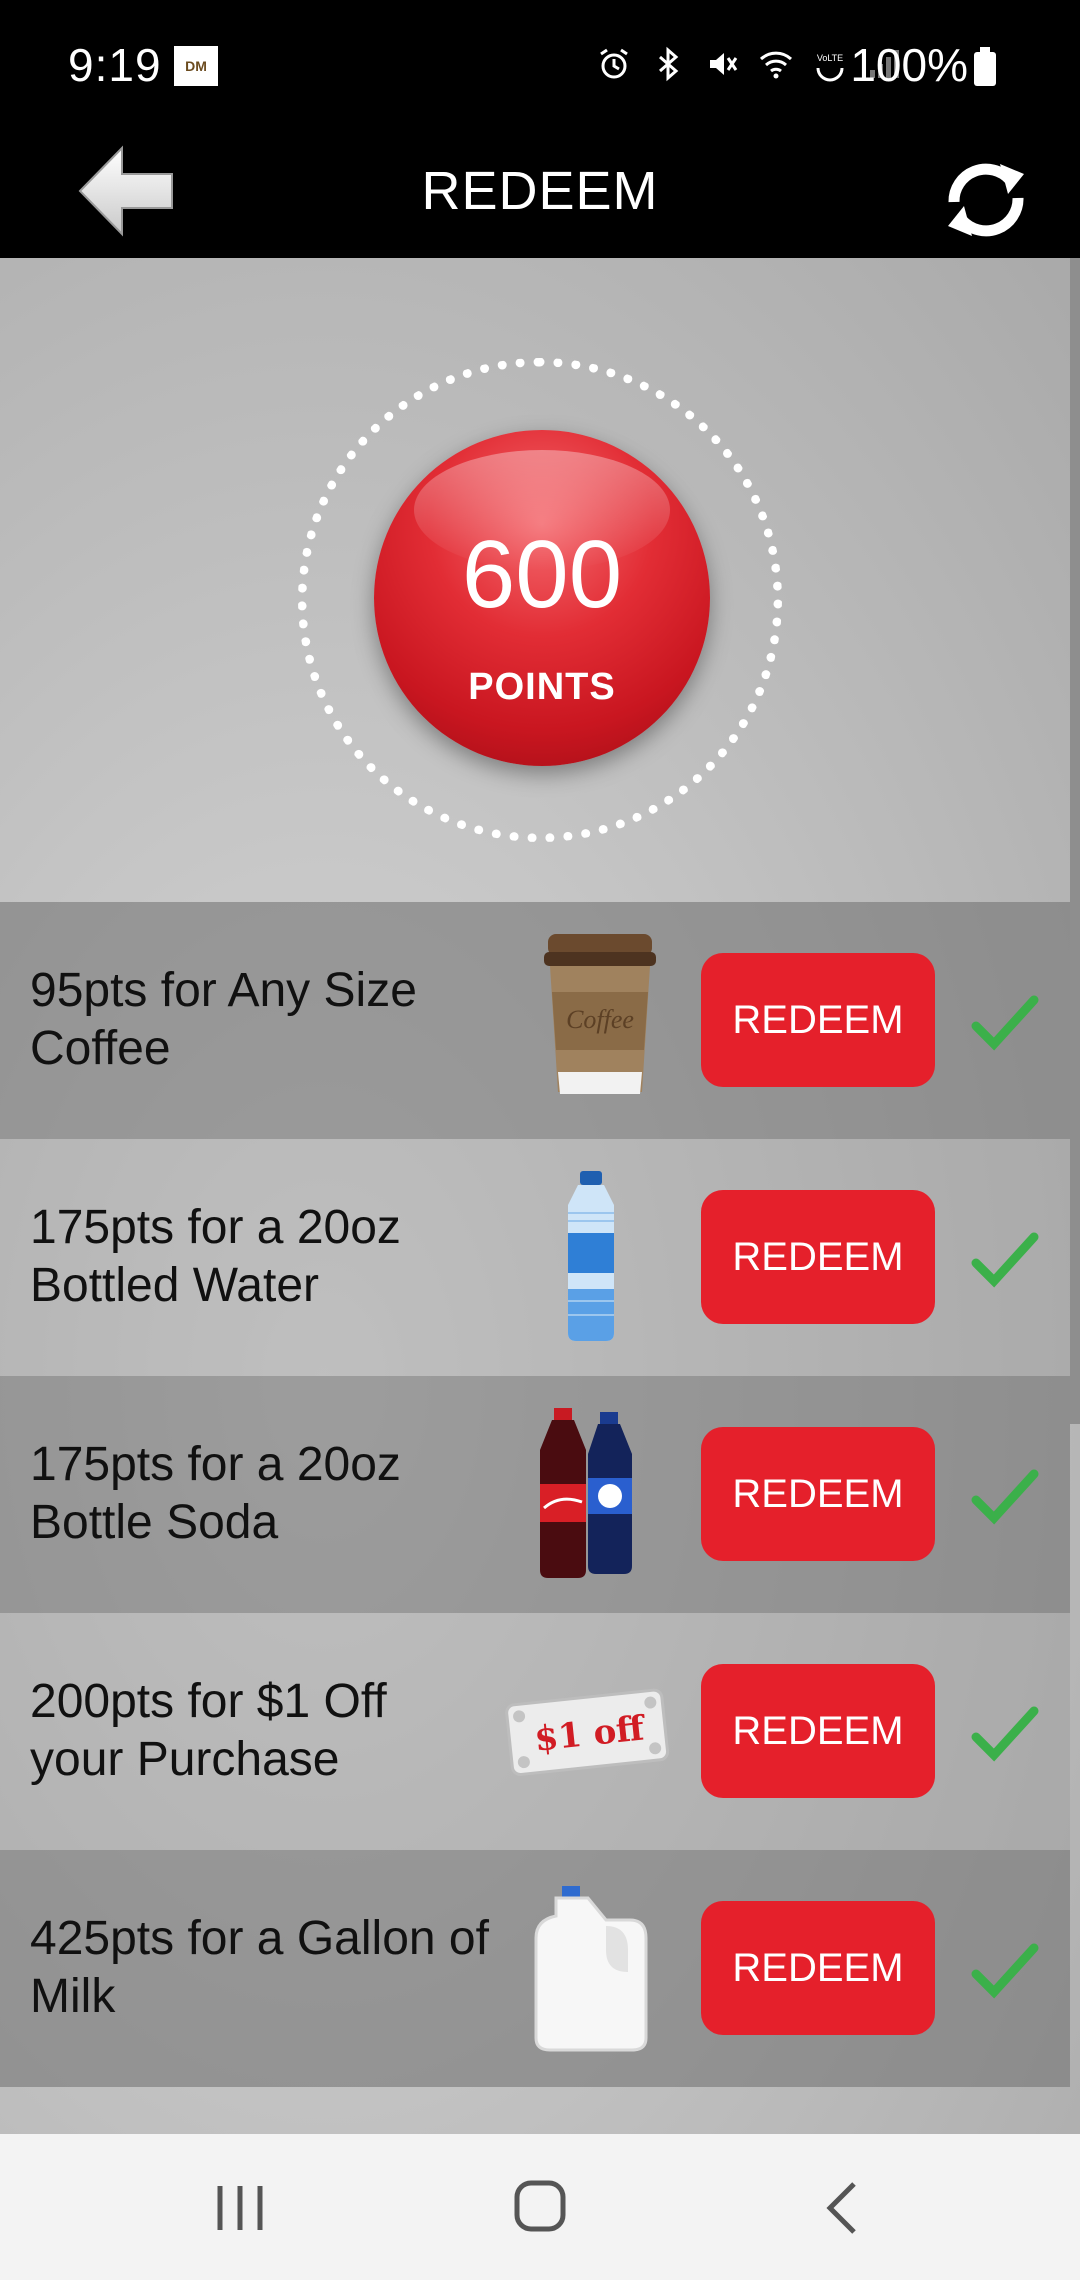  What do you see at coordinates (986, 200) in the screenshot?
I see `refresh-icon` at bounding box center [986, 200].